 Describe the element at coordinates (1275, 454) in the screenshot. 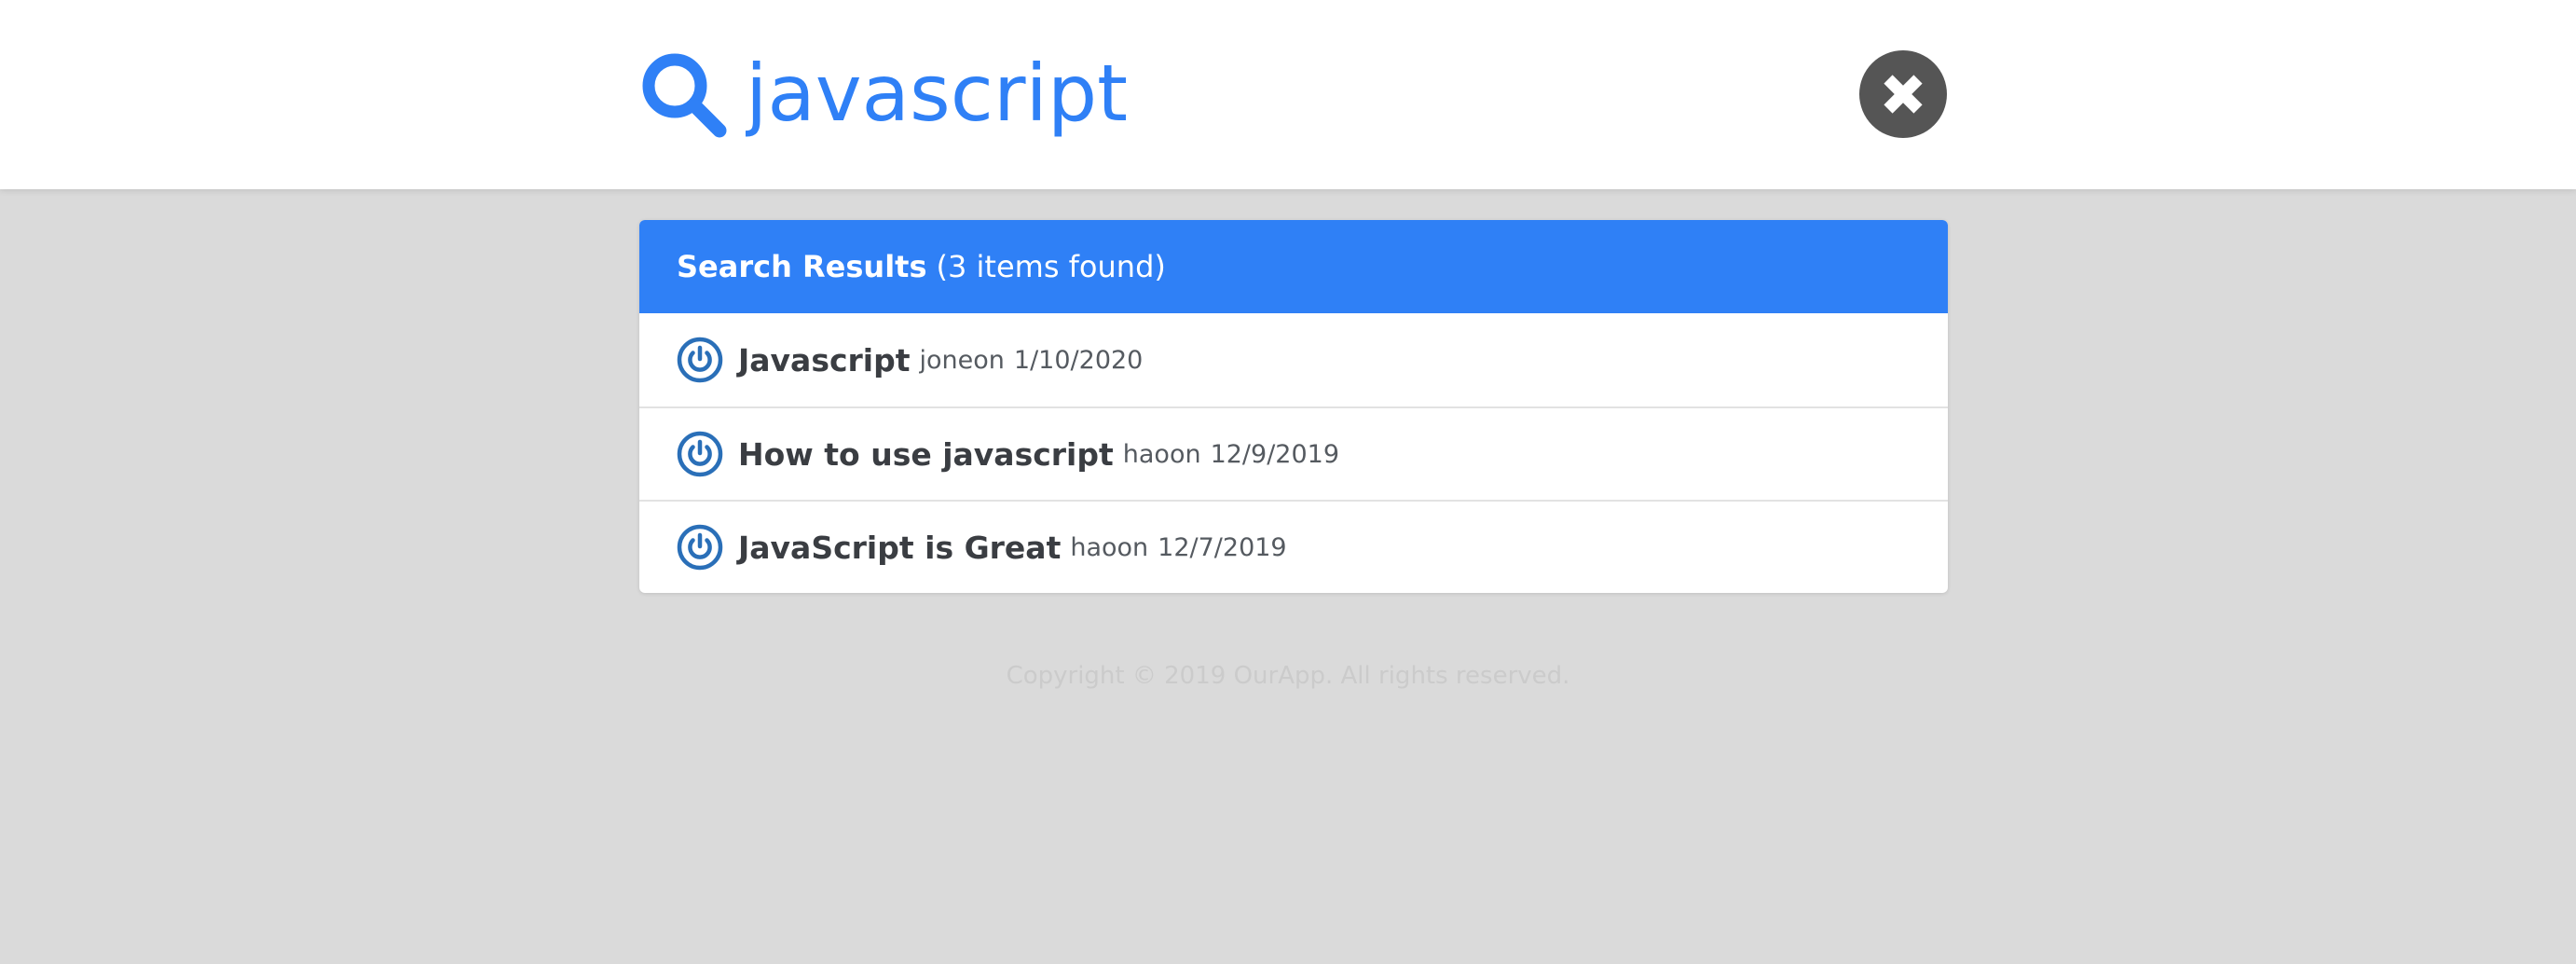

I see `list-item-date: 12/9/2019` at that location.